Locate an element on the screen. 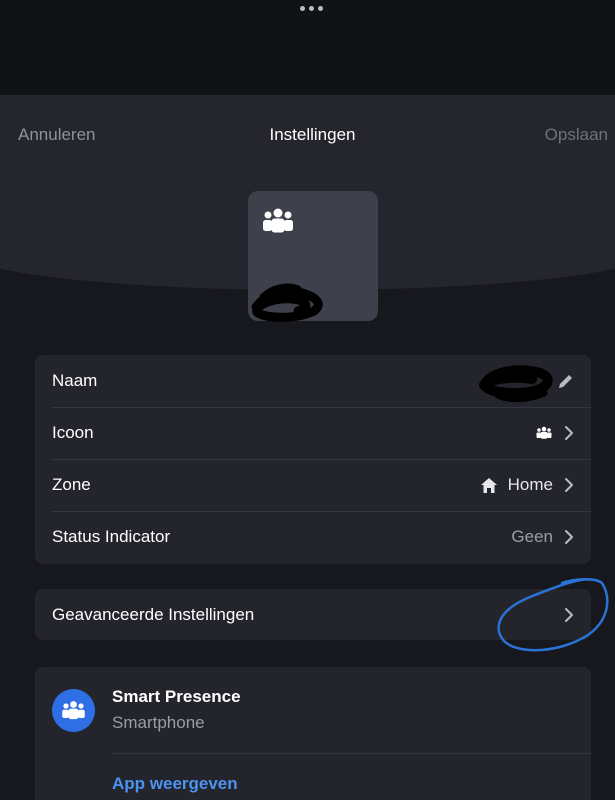  sheet-drag-handle is located at coordinates (311, 8).